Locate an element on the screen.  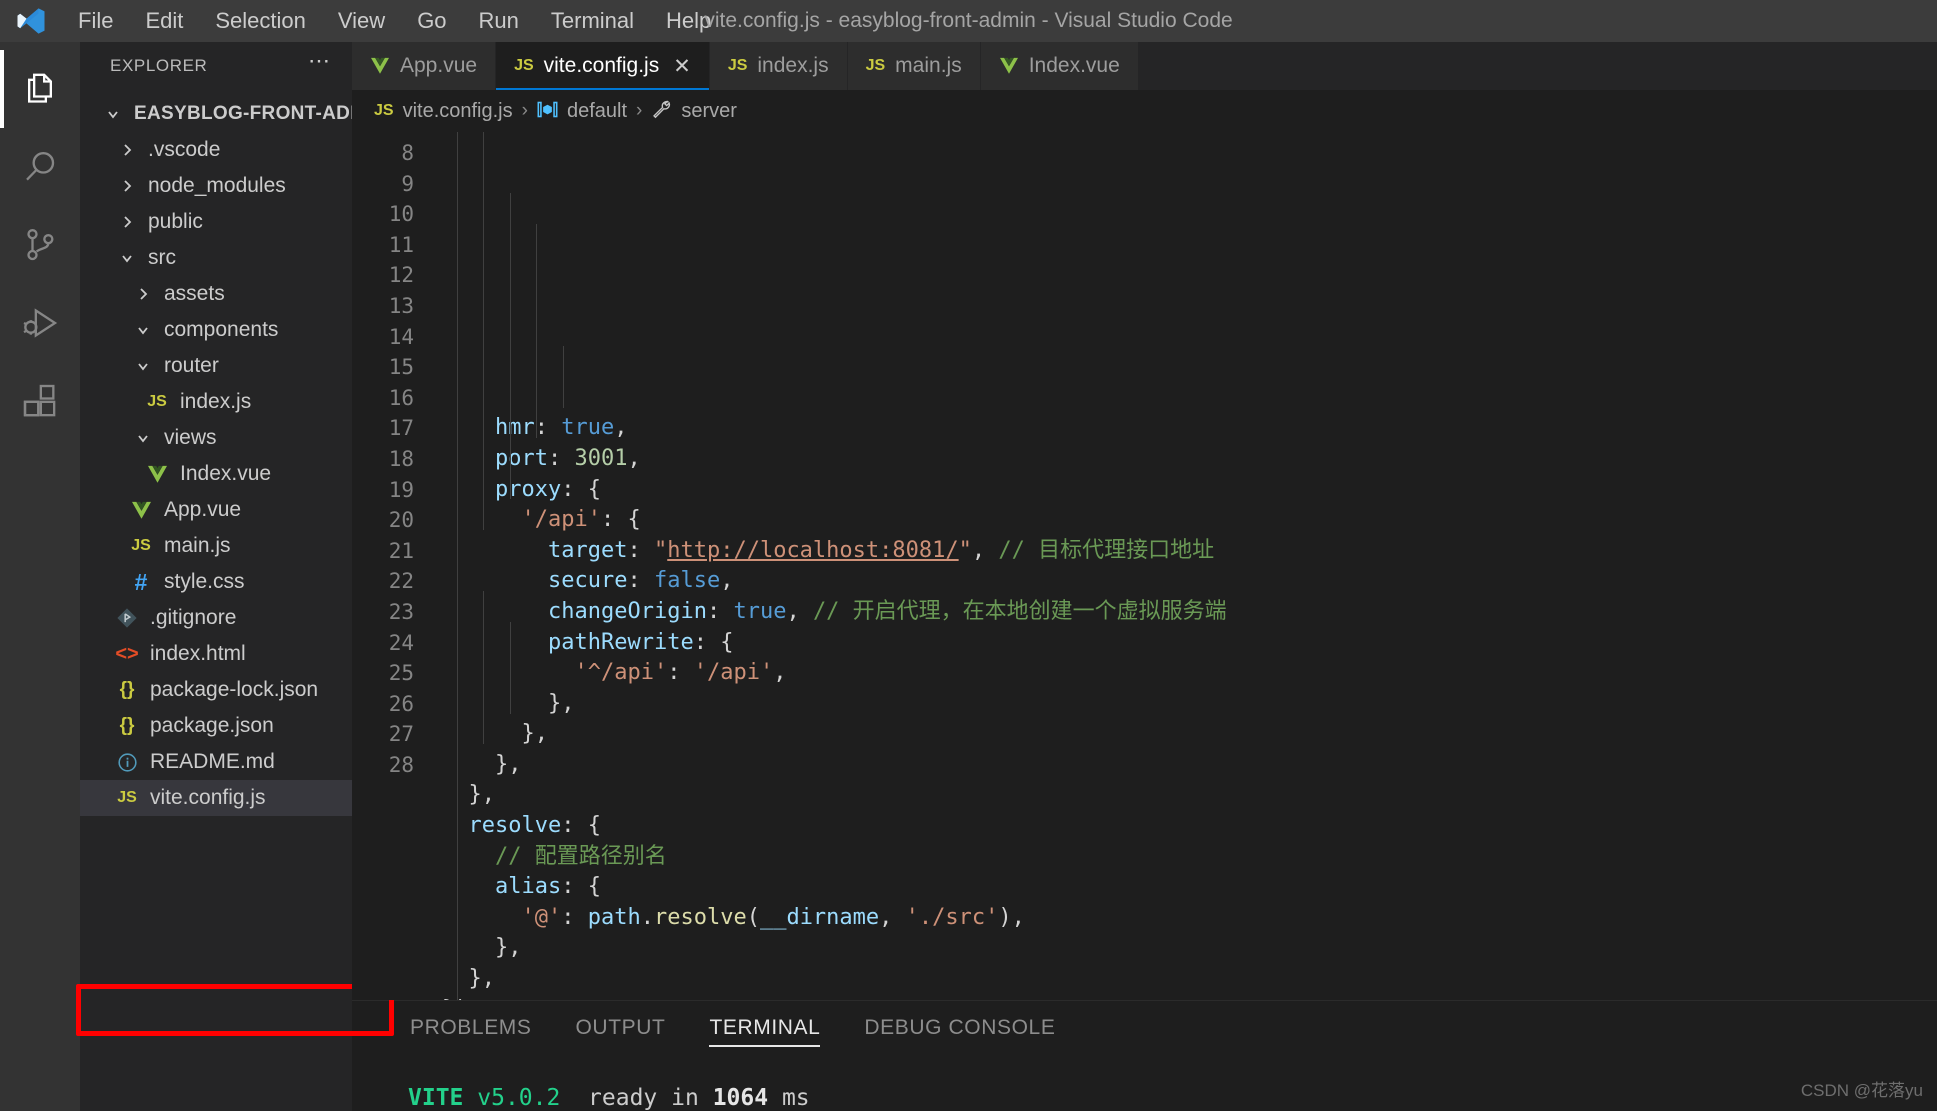
tab-terminal: TERMINAL is located at coordinates (764, 1028).